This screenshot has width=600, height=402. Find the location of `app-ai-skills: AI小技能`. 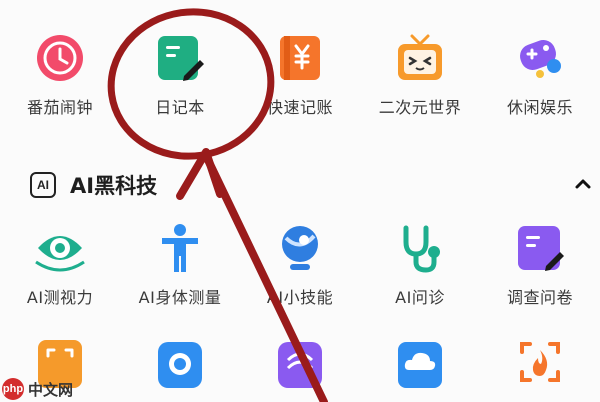

app-ai-skills: AI小技能 is located at coordinates (300, 265).